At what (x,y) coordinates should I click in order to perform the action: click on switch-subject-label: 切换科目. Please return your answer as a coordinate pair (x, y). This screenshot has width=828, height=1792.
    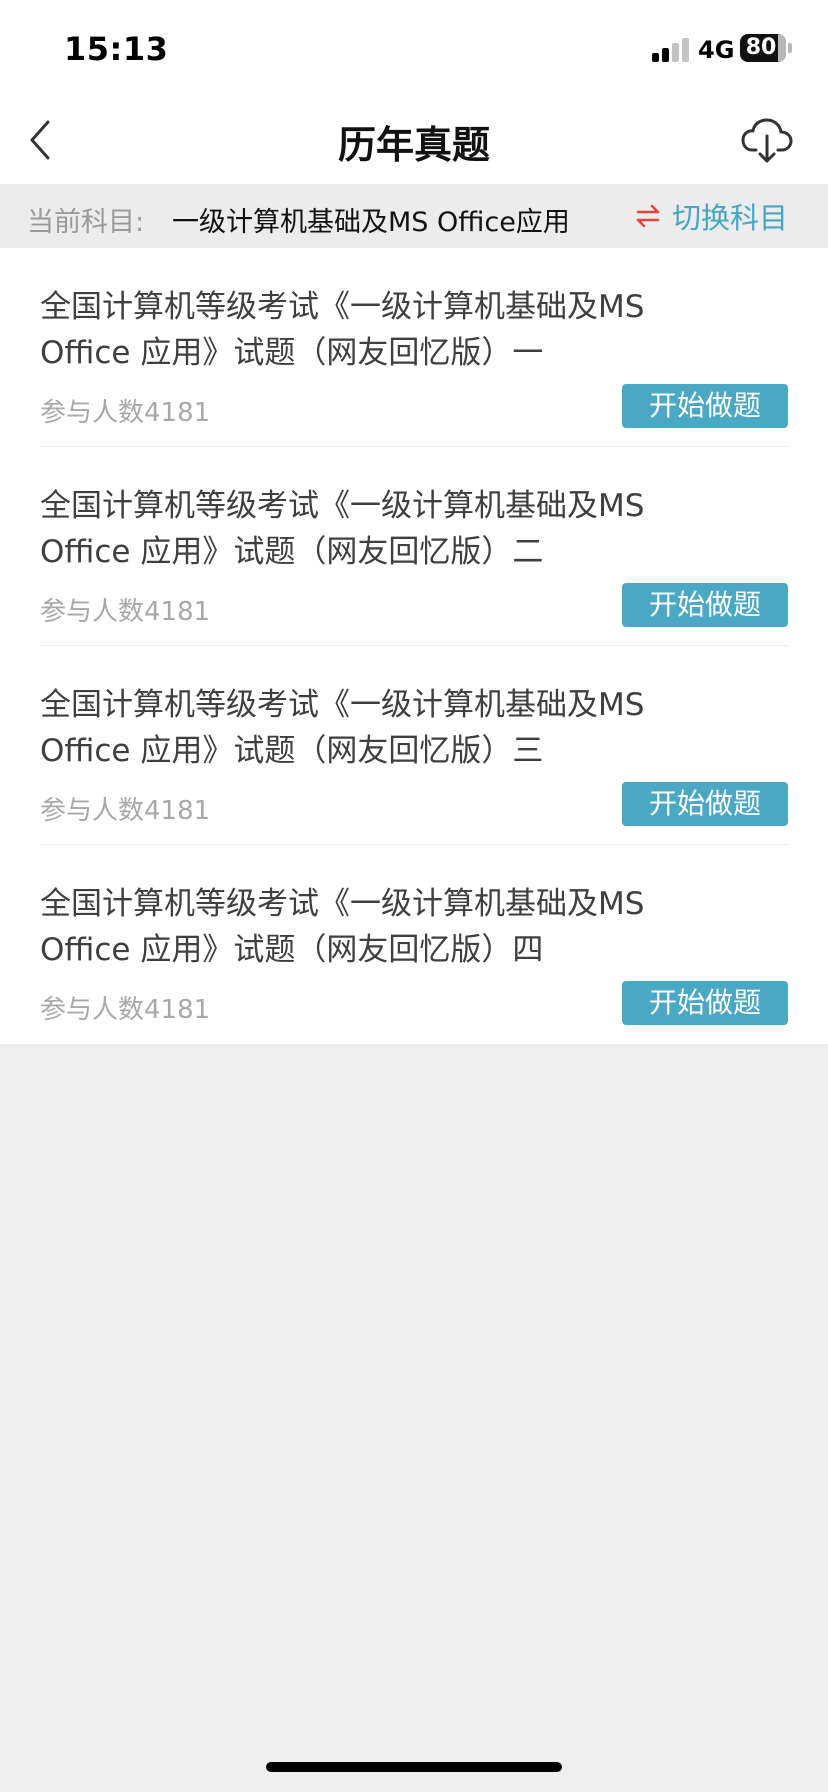
    Looking at the image, I should click on (730, 218).